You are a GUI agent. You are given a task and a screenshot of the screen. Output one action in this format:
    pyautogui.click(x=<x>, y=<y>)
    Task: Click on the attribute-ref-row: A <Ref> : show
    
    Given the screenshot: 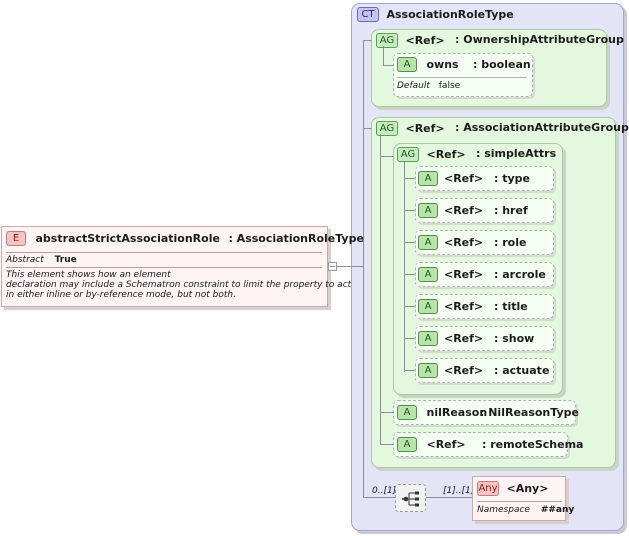 What is the action you would take?
    pyautogui.click(x=476, y=338)
    